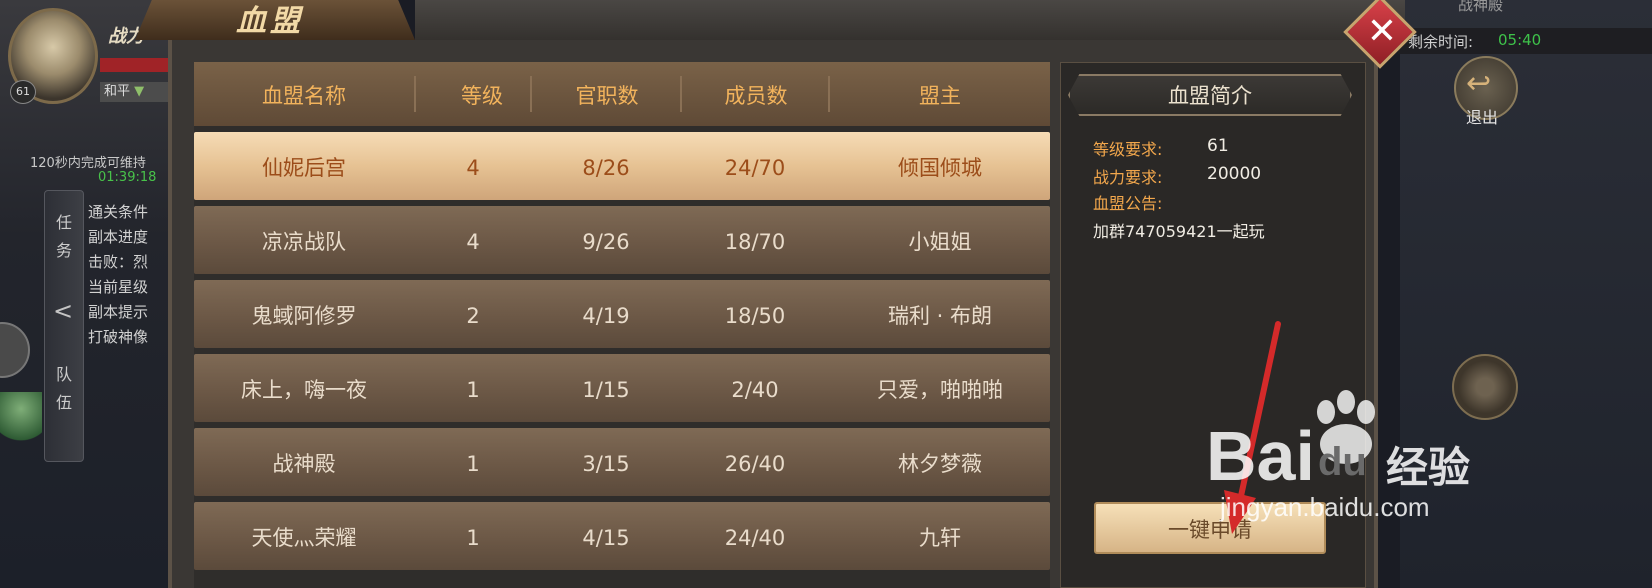 The width and height of the screenshot is (1652, 588). Describe the element at coordinates (606, 316) in the screenshot. I see `cell-posts: 4/19` at that location.